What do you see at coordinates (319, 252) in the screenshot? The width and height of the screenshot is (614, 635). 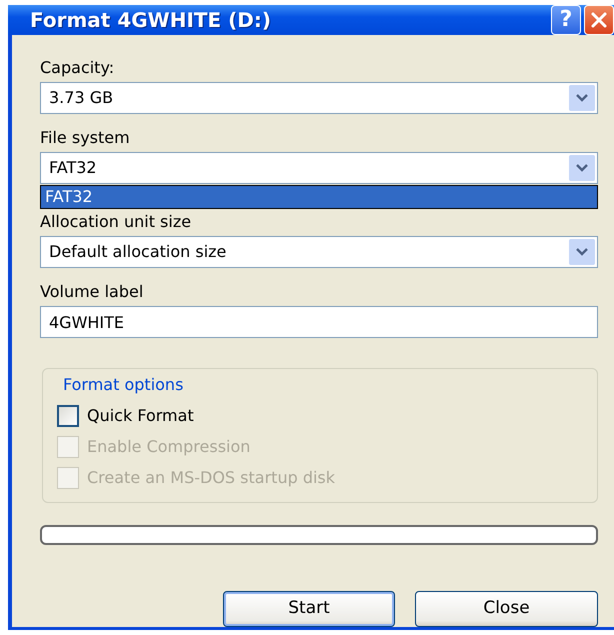 I see `dropdown-field: Default allocation size` at bounding box center [319, 252].